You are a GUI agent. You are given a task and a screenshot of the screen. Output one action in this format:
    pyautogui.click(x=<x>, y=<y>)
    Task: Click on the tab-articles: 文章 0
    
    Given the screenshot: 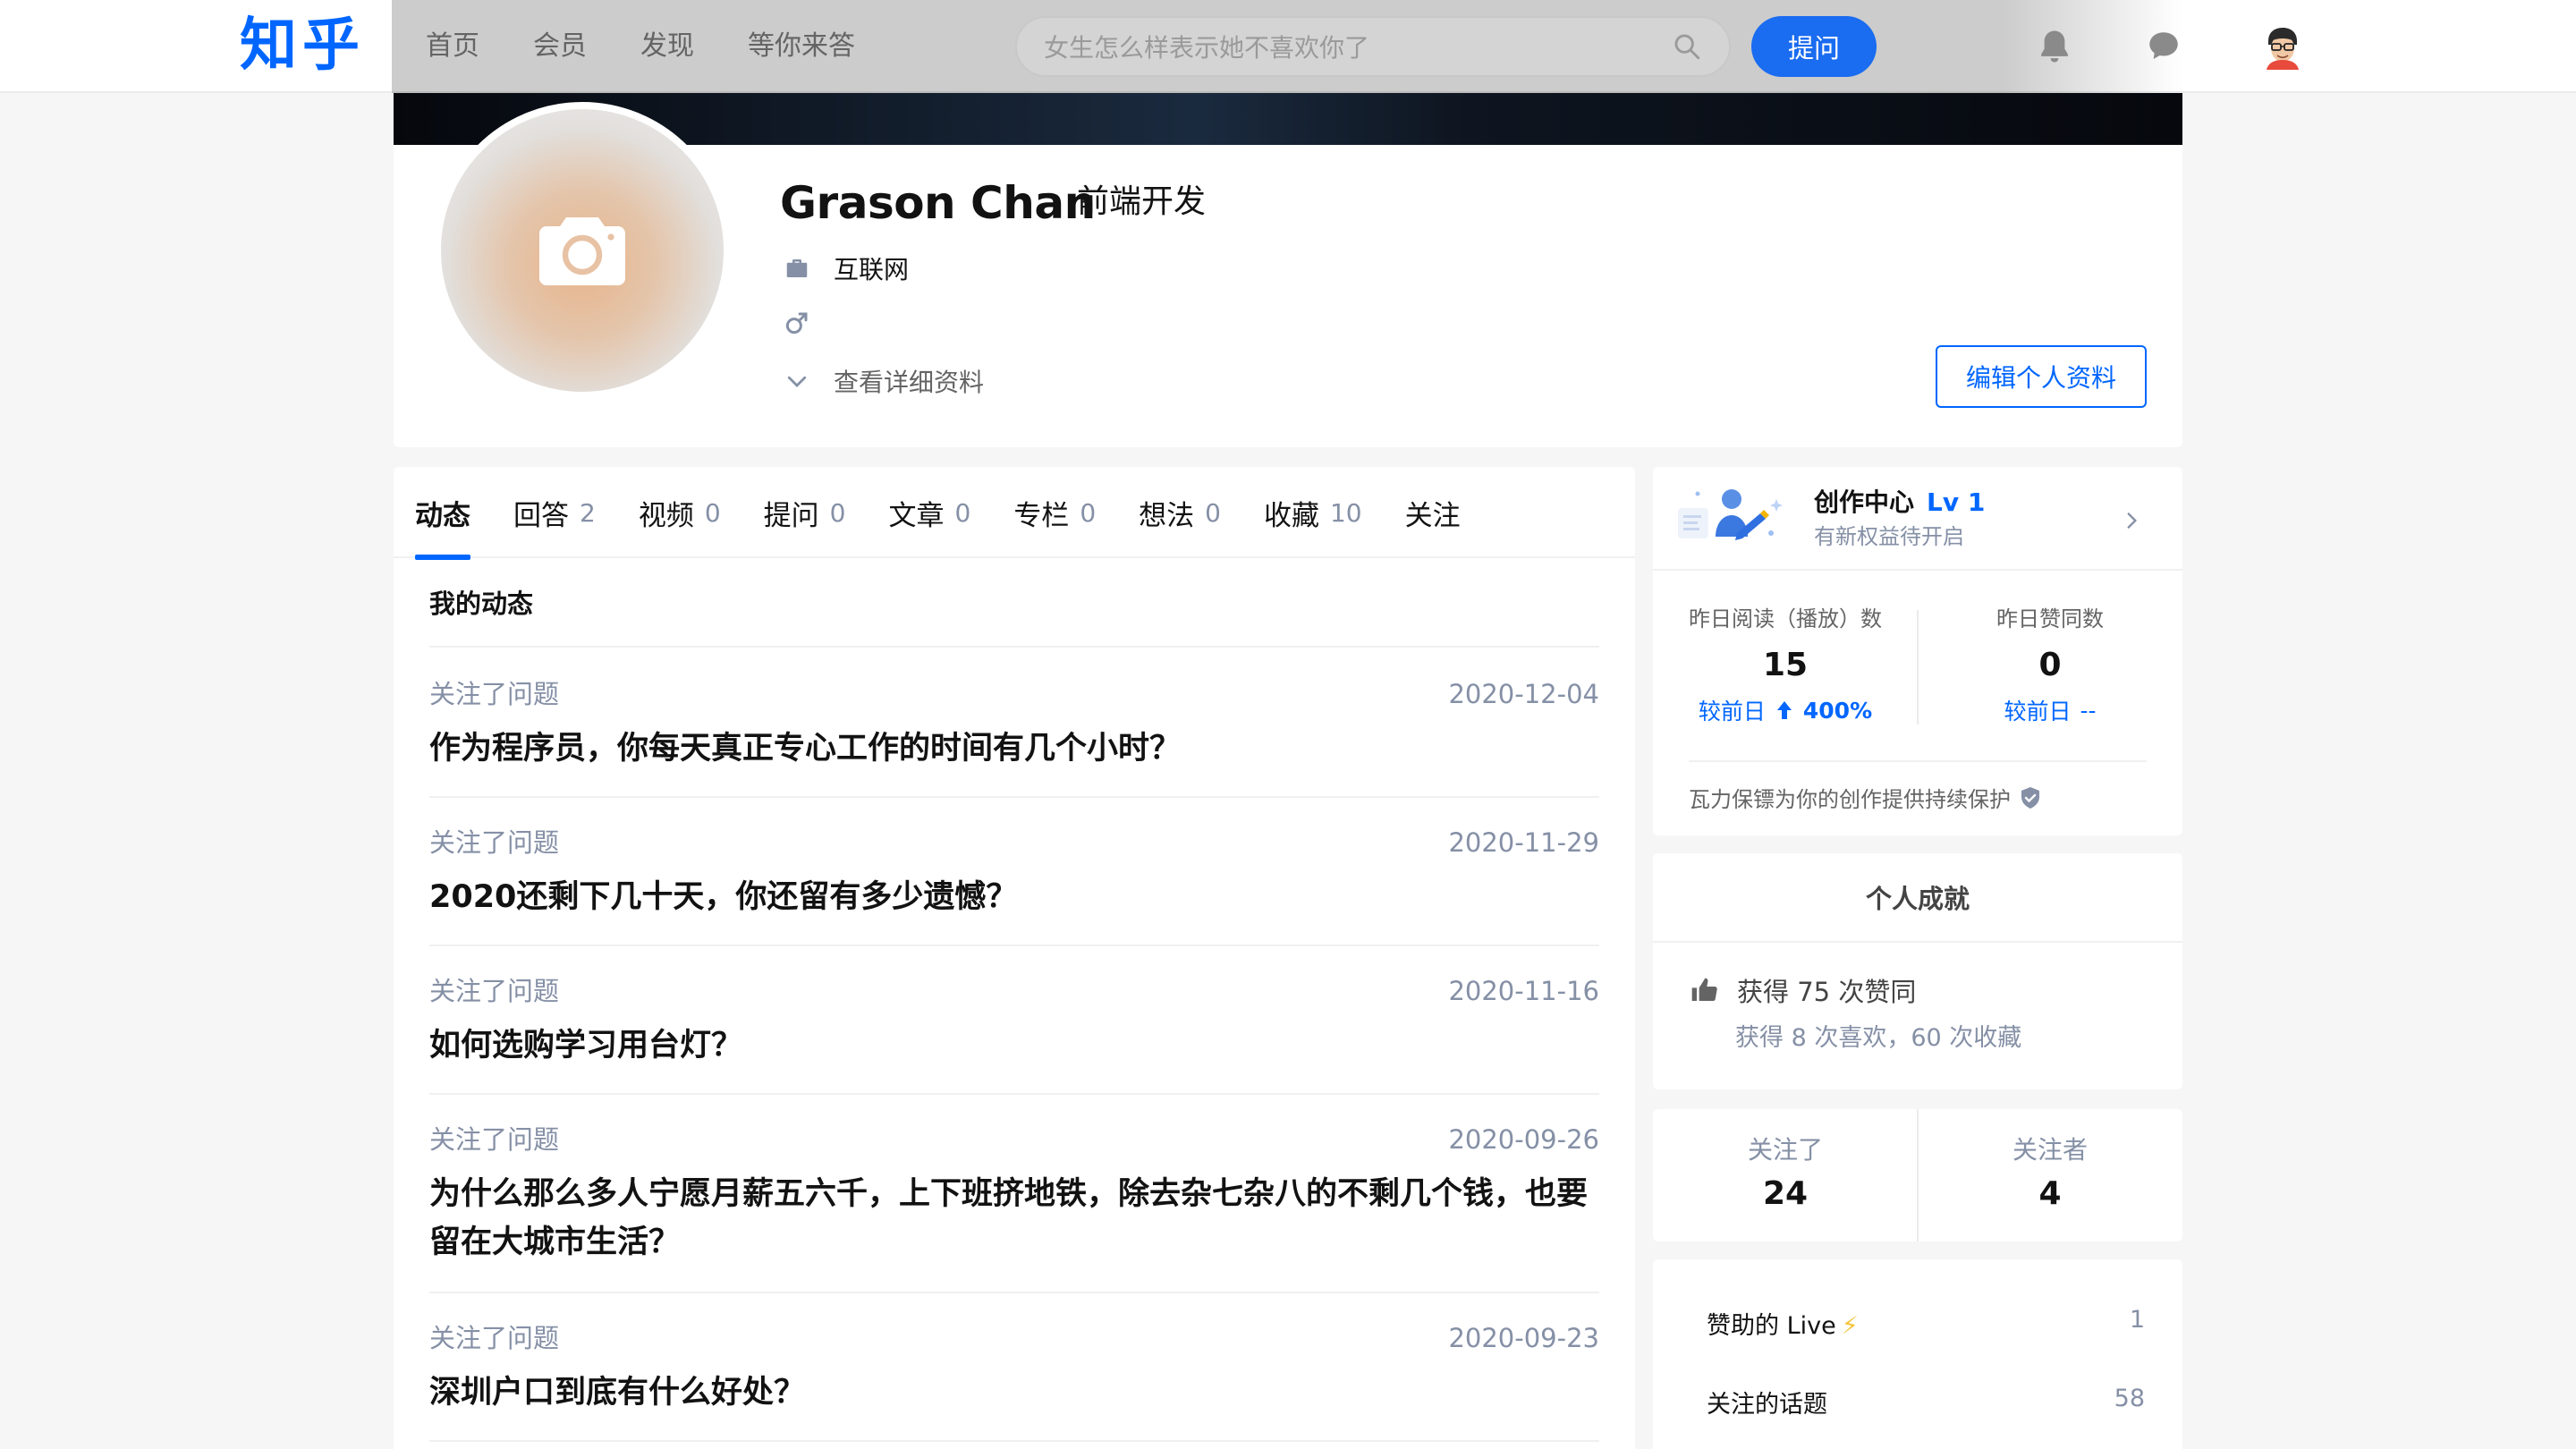 What is the action you would take?
    pyautogui.click(x=929, y=512)
    